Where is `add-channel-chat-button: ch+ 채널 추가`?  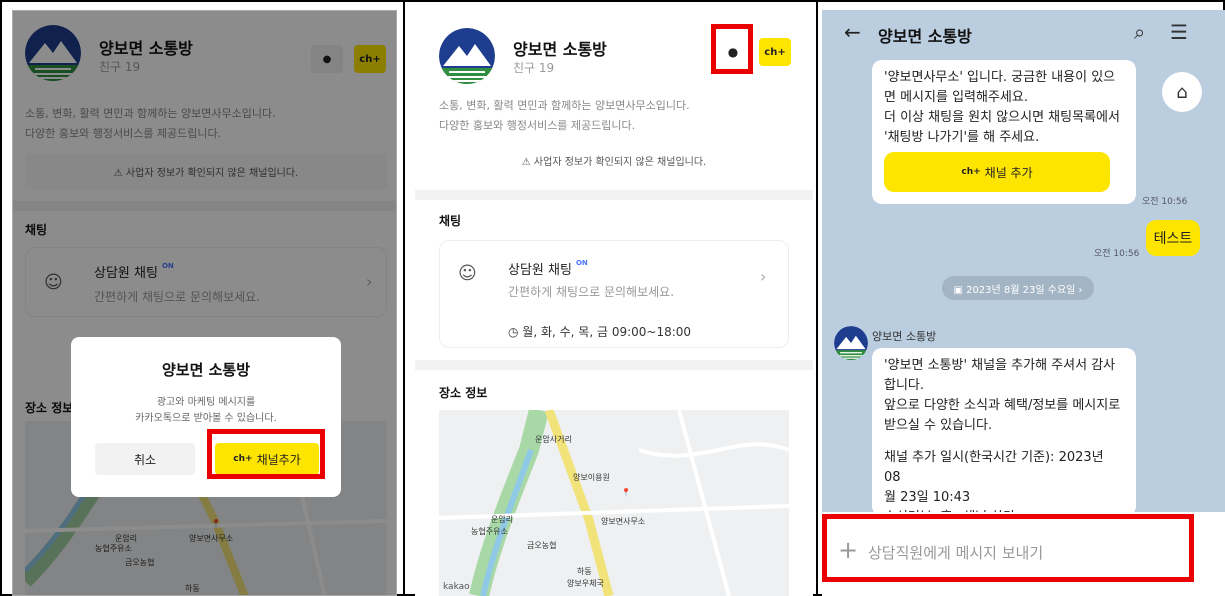
add-channel-chat-button: ch+ 채널 추가 is located at coordinates (997, 172).